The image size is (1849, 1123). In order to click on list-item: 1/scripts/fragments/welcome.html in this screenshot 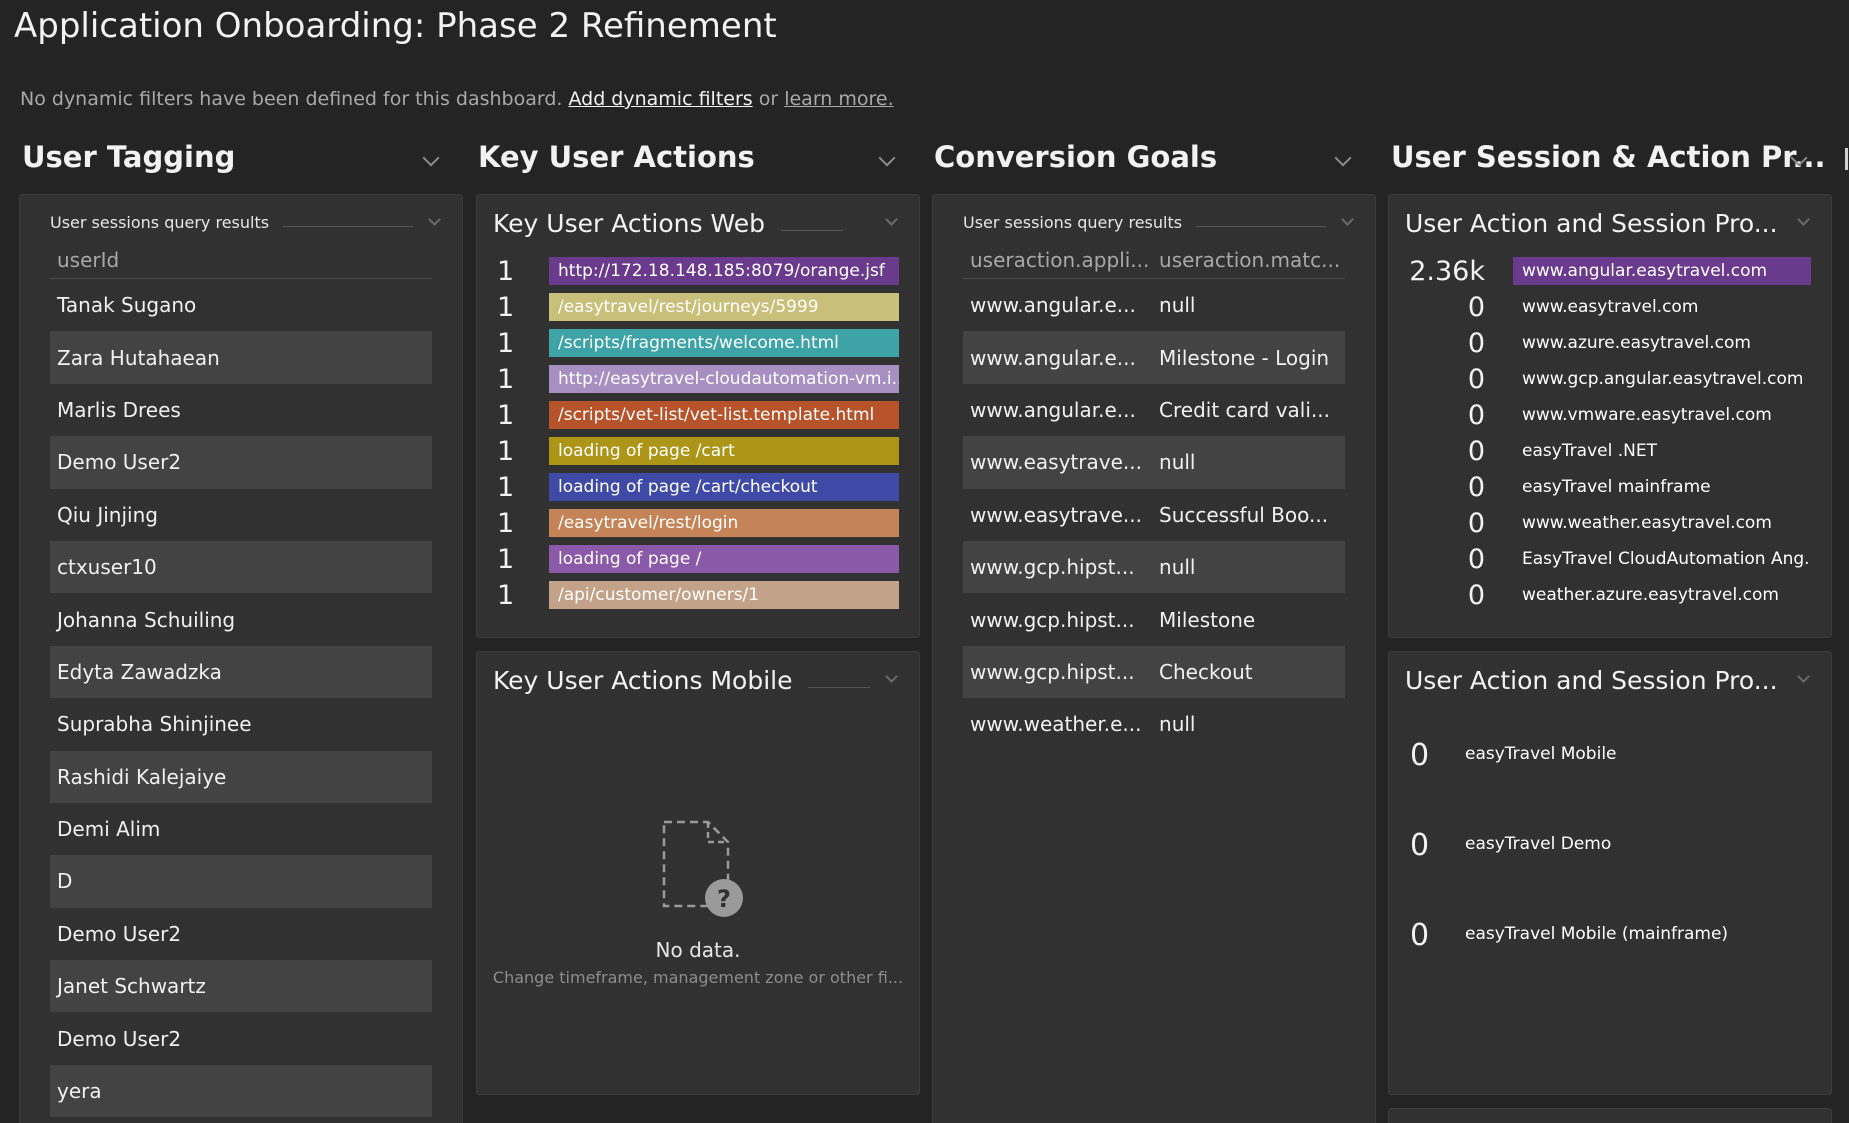, I will do `click(696, 343)`.